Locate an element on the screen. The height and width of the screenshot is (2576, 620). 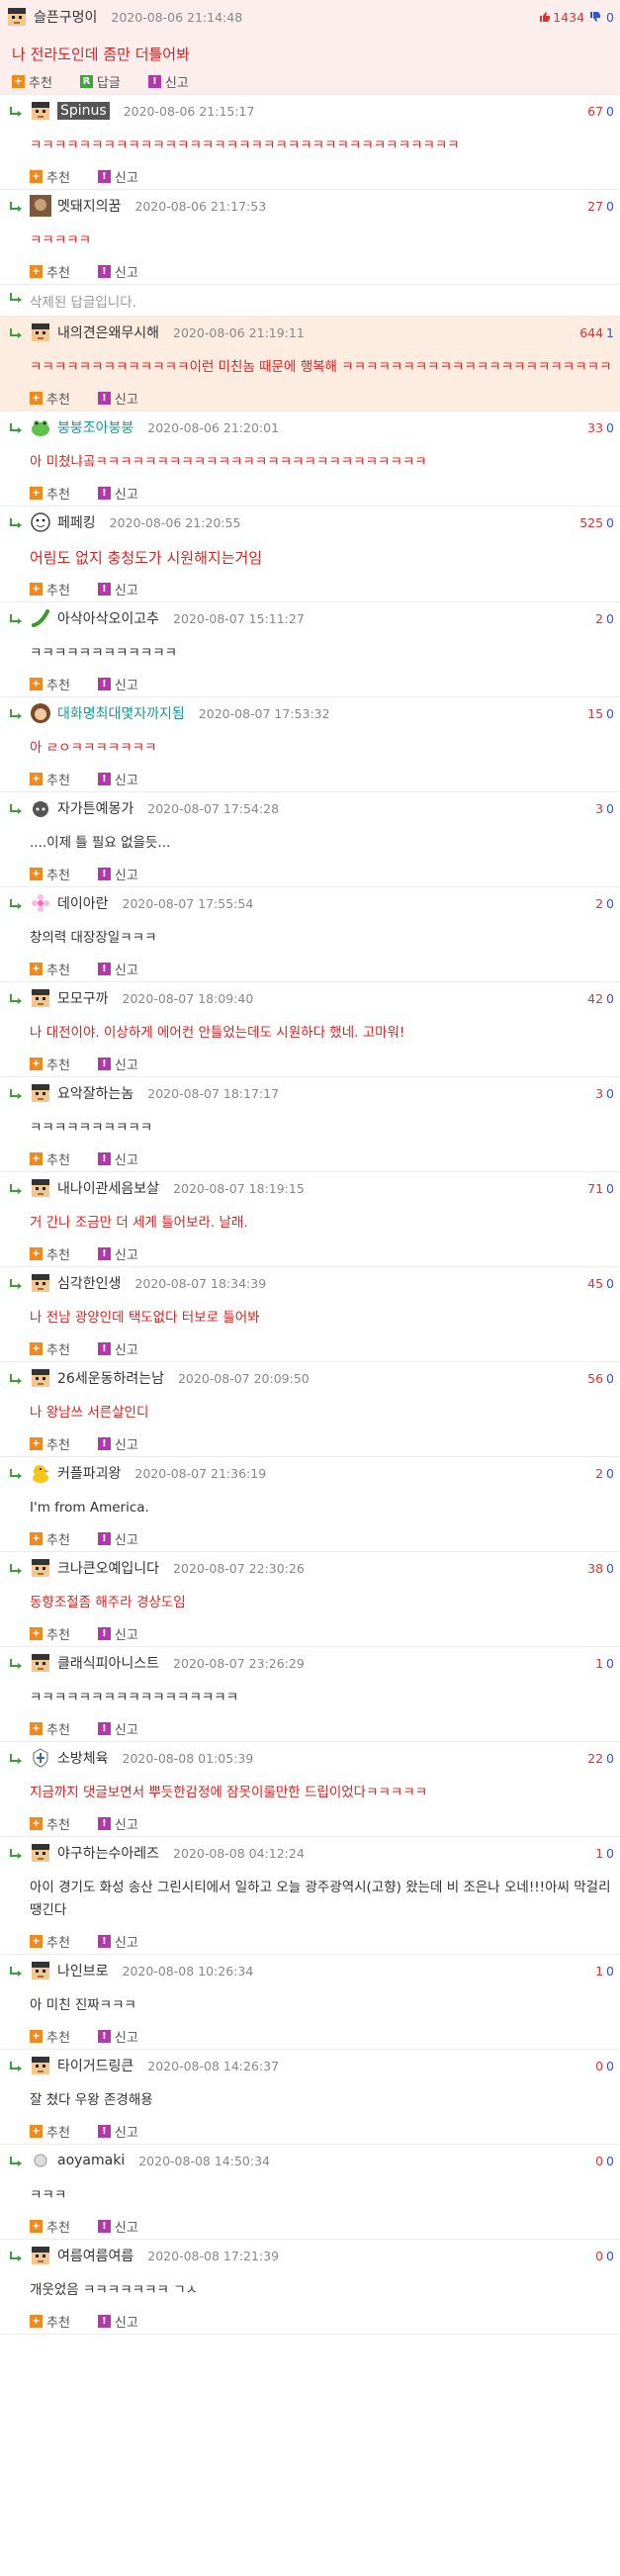
flower-avatar-icon is located at coordinates (40, 903).